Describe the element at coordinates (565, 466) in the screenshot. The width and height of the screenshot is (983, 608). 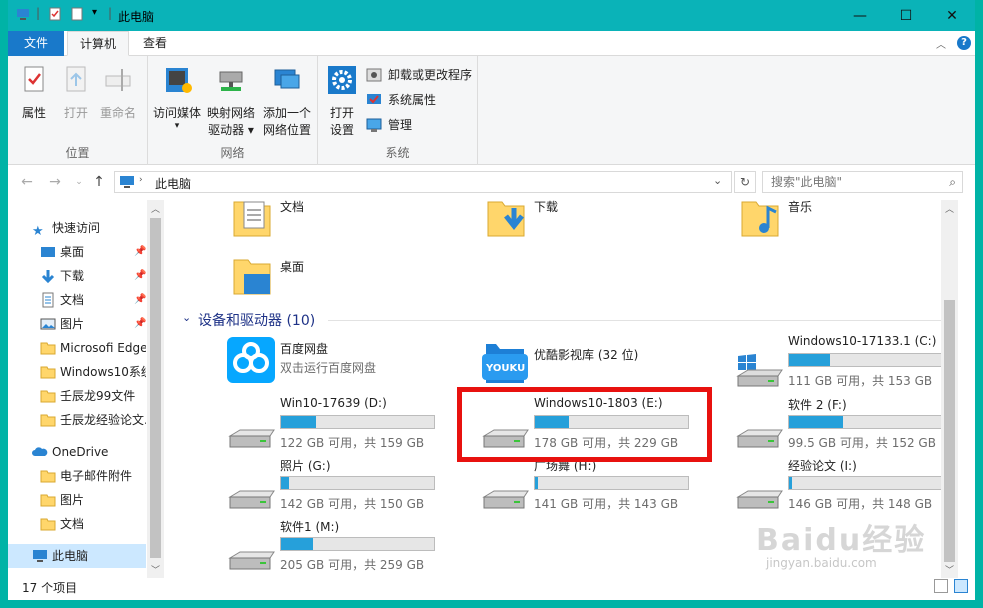
I see `drive-name: 广场舞 (H:)` at that location.